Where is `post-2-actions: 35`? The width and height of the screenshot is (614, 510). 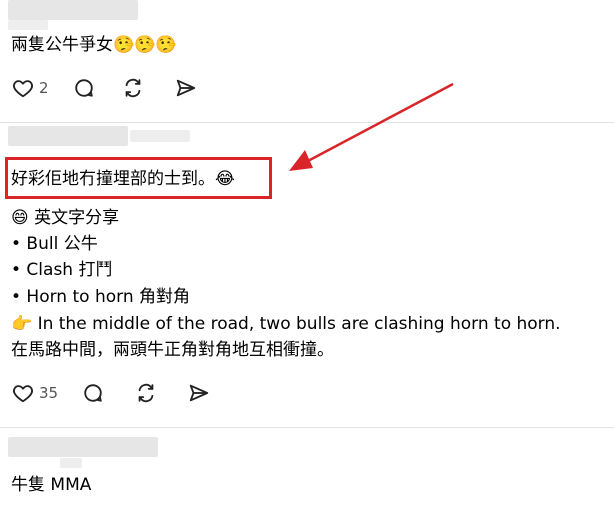
post-2-actions: 35 is located at coordinates (111, 393).